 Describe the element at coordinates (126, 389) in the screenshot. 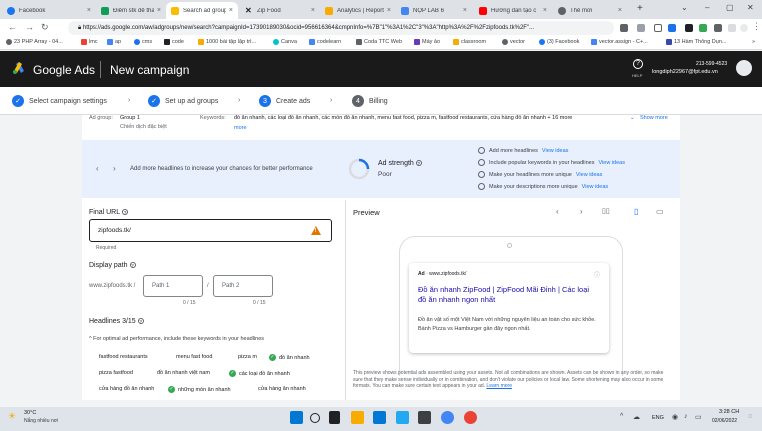

I see `keyword-chip: cửa hàng đồ ăn nhanh` at that location.